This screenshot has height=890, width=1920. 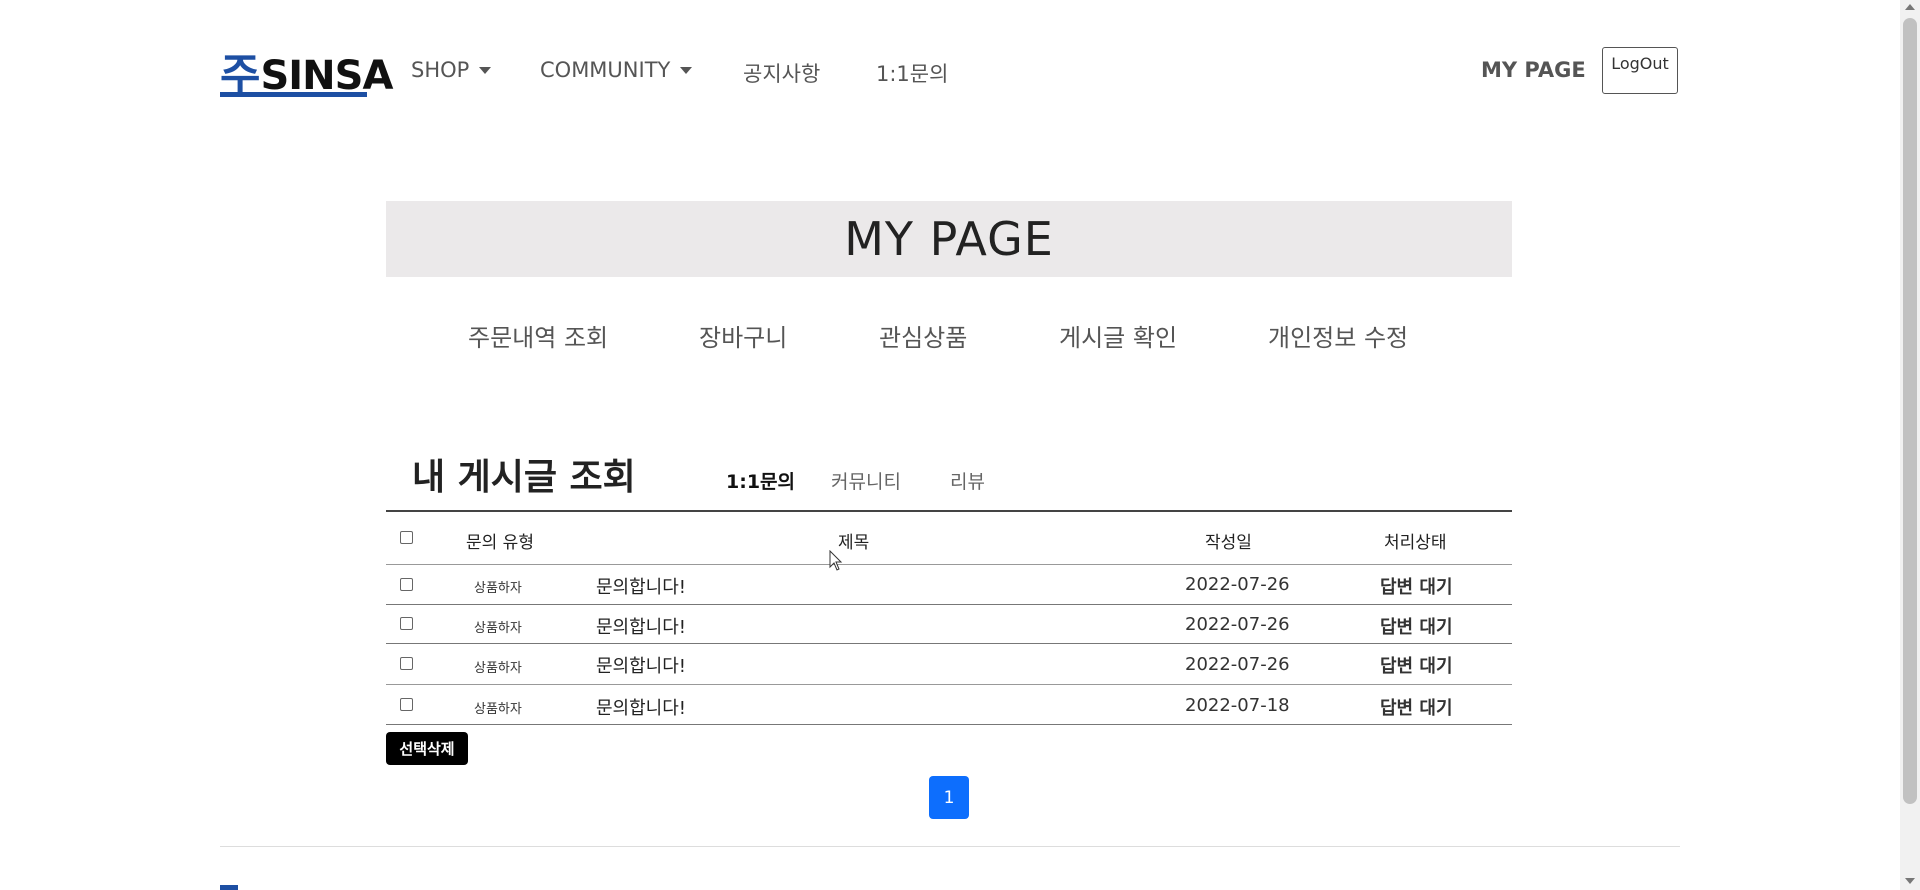 What do you see at coordinates (1415, 543) in the screenshot?
I see `header-status: 처리상태` at bounding box center [1415, 543].